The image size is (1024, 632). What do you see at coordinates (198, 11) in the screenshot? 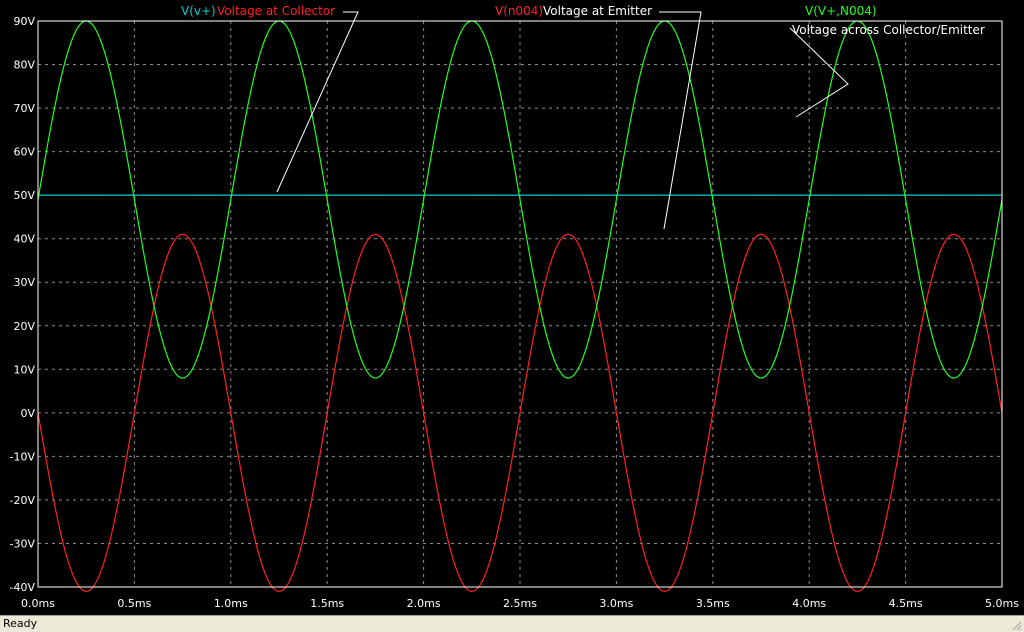
I see `legend-vplus-name: V(v+)` at bounding box center [198, 11].